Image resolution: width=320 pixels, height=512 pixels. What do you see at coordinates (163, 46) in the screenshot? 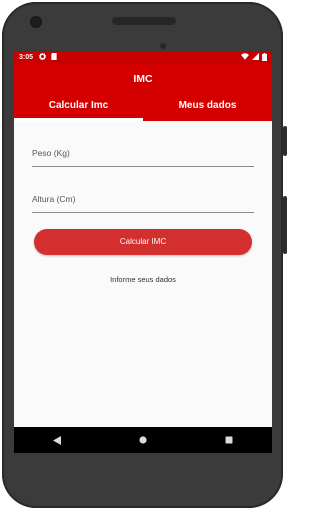
I see `proximity-sensor` at bounding box center [163, 46].